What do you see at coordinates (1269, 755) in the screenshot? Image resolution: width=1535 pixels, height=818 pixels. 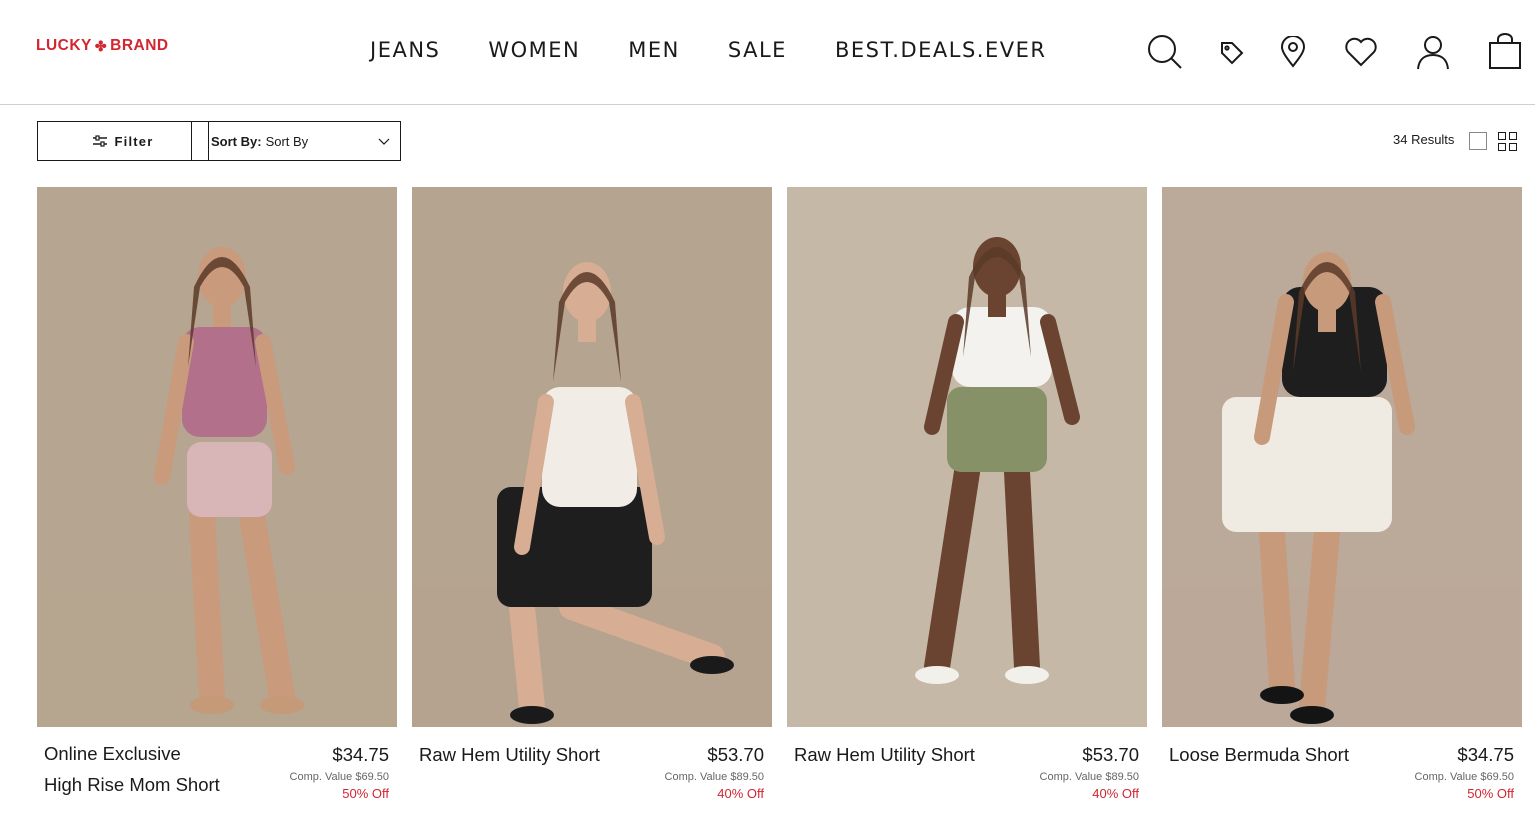 I see `product-name: Loose Bermuda Short` at bounding box center [1269, 755].